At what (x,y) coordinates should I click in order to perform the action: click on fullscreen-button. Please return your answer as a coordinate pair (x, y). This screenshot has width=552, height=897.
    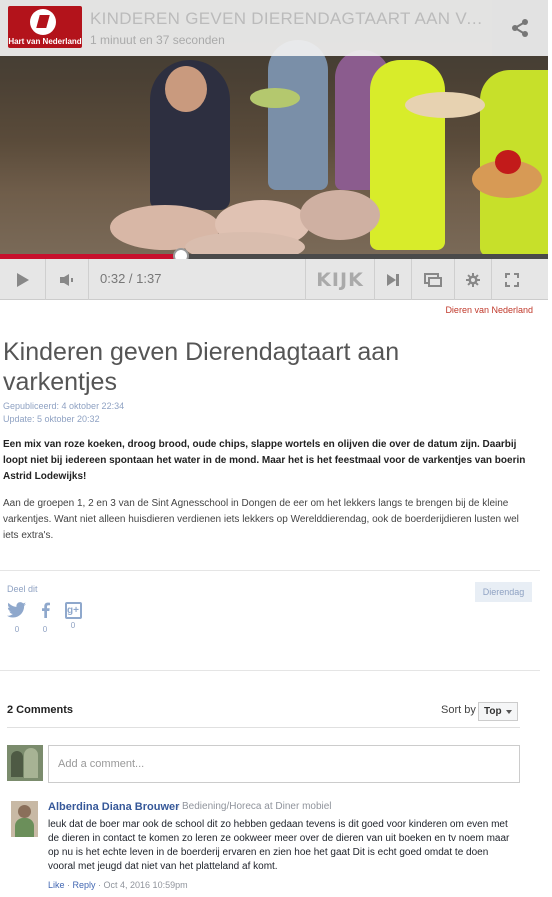
    Looking at the image, I should click on (512, 279).